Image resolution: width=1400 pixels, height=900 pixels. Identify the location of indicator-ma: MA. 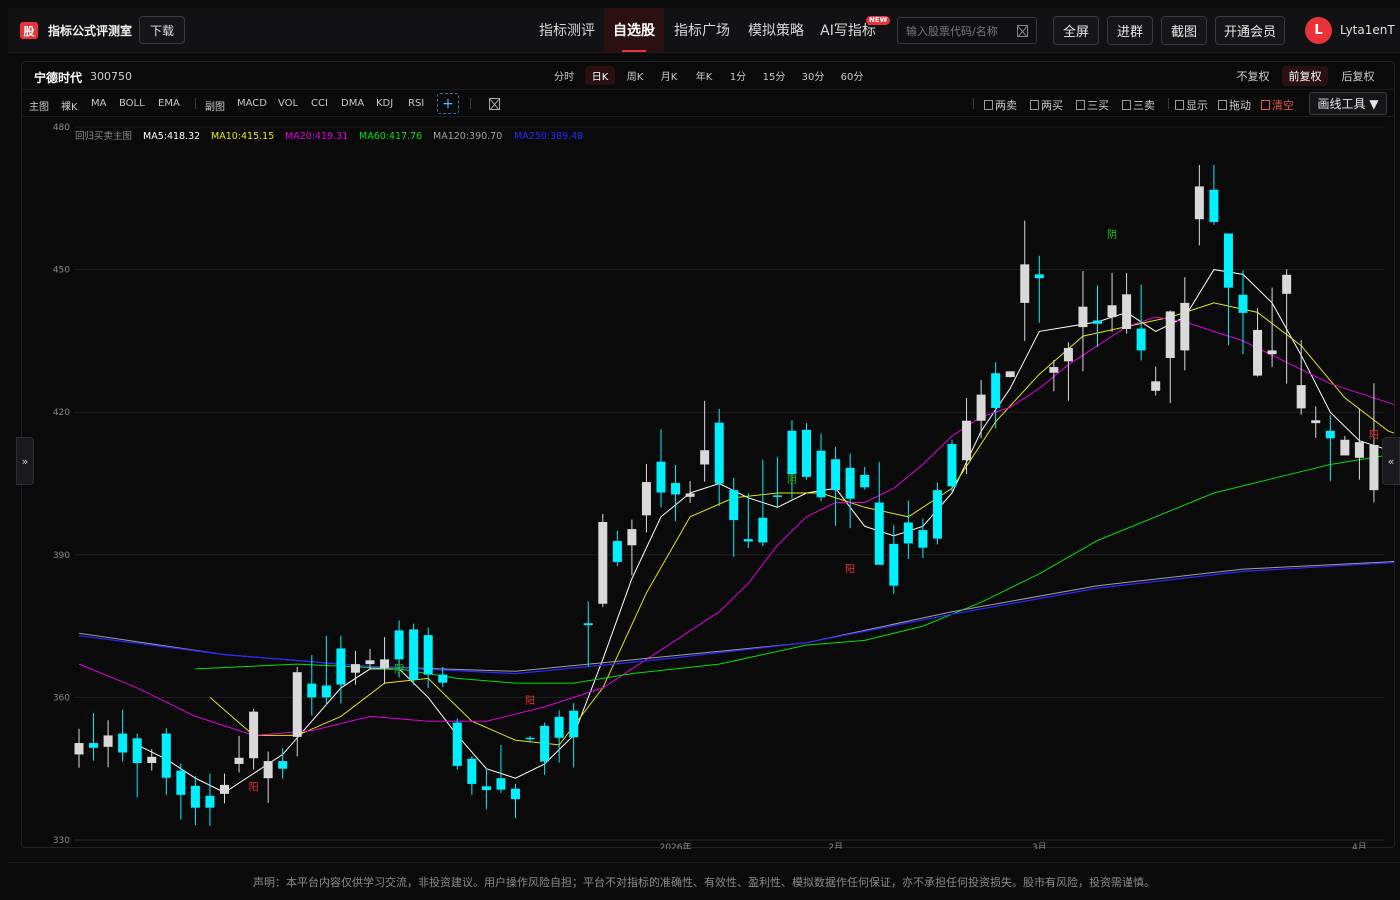
(98, 103).